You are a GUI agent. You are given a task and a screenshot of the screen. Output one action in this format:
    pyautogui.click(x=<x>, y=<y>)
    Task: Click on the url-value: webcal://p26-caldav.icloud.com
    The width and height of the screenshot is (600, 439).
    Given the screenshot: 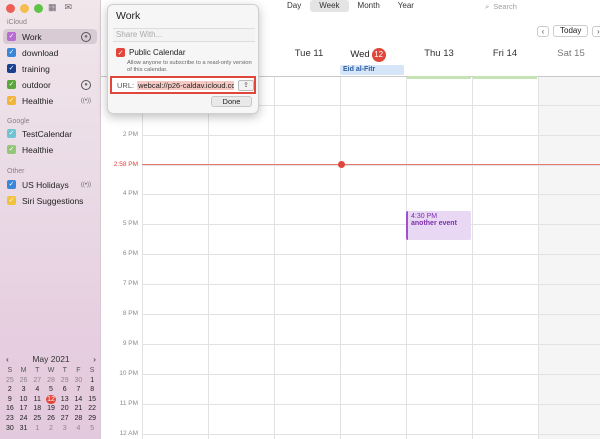 What is the action you would take?
    pyautogui.click(x=186, y=85)
    